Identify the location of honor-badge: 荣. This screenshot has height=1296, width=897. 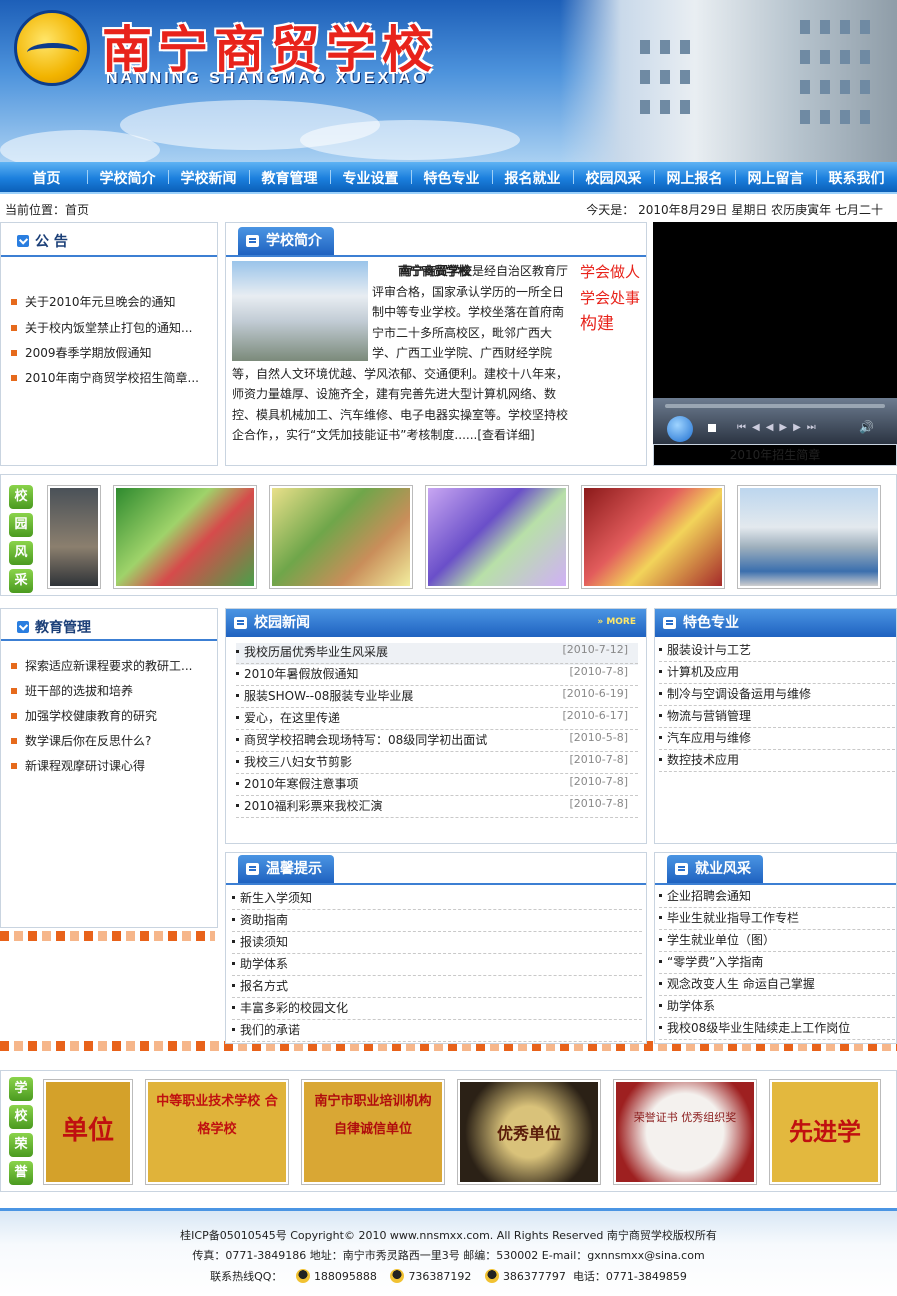
(21, 1145).